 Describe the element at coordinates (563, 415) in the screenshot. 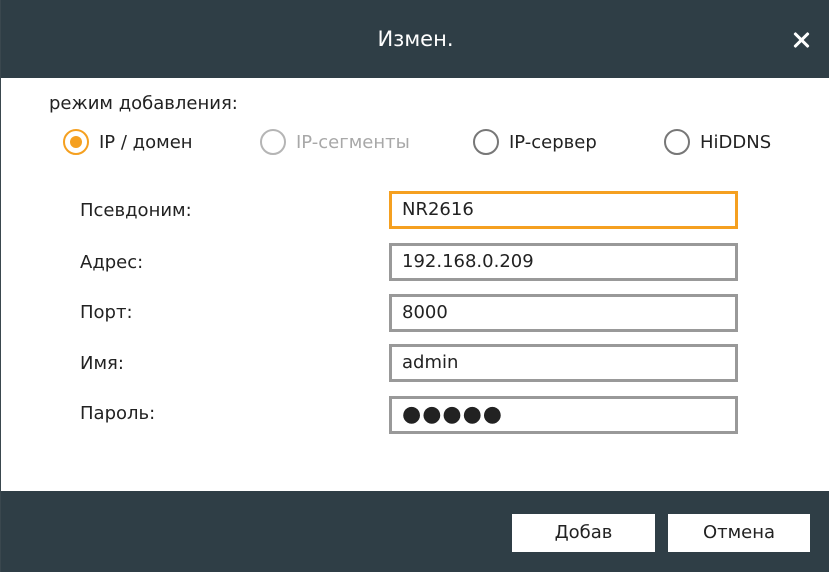

I see `password-input: ●●●●●` at that location.